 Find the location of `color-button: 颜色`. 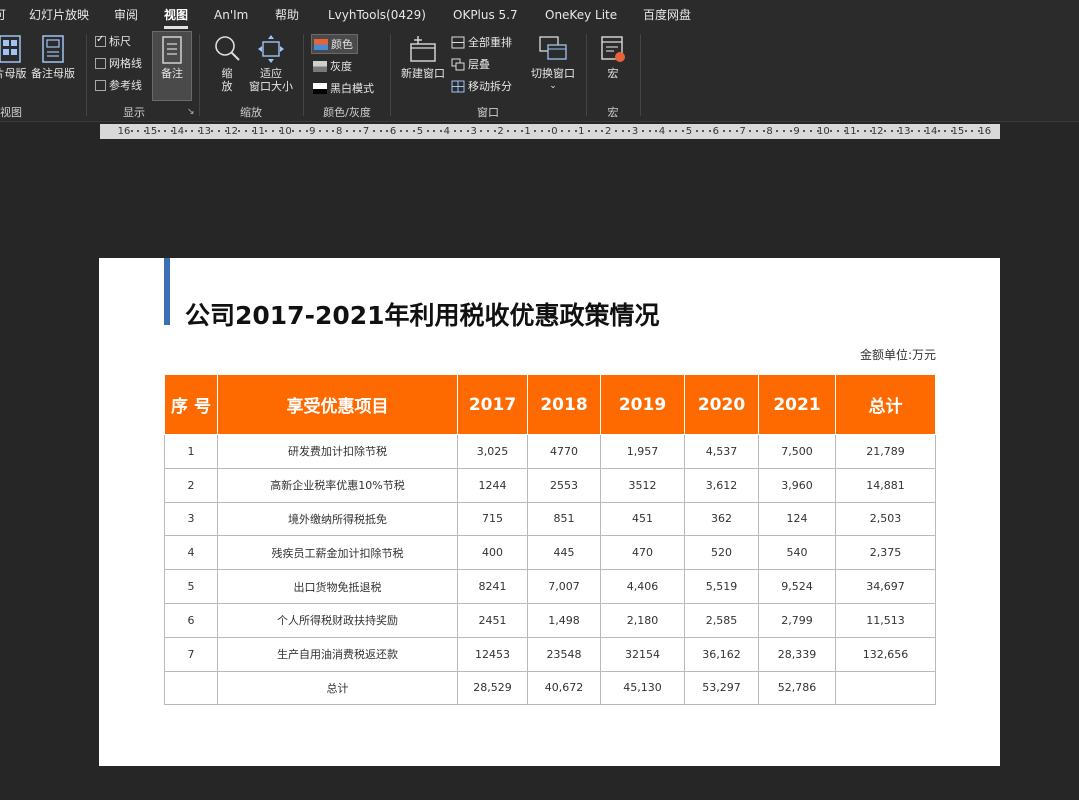

color-button: 颜色 is located at coordinates (334, 44).